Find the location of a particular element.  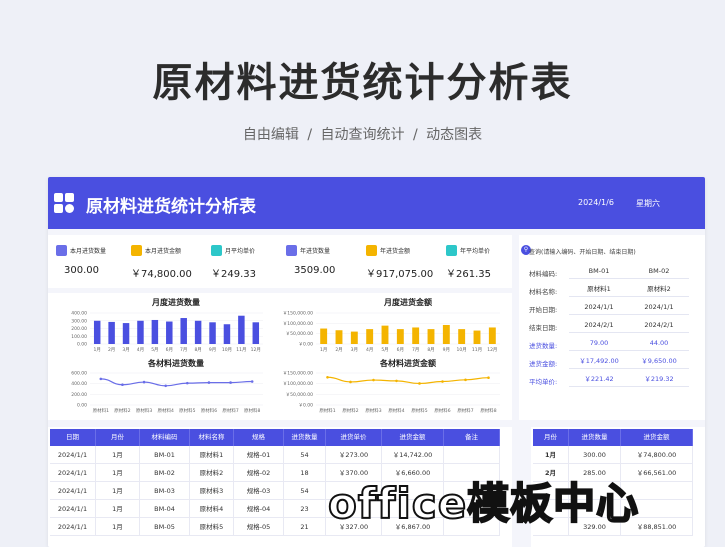

table-cell: BM-01 is located at coordinates (165, 454).